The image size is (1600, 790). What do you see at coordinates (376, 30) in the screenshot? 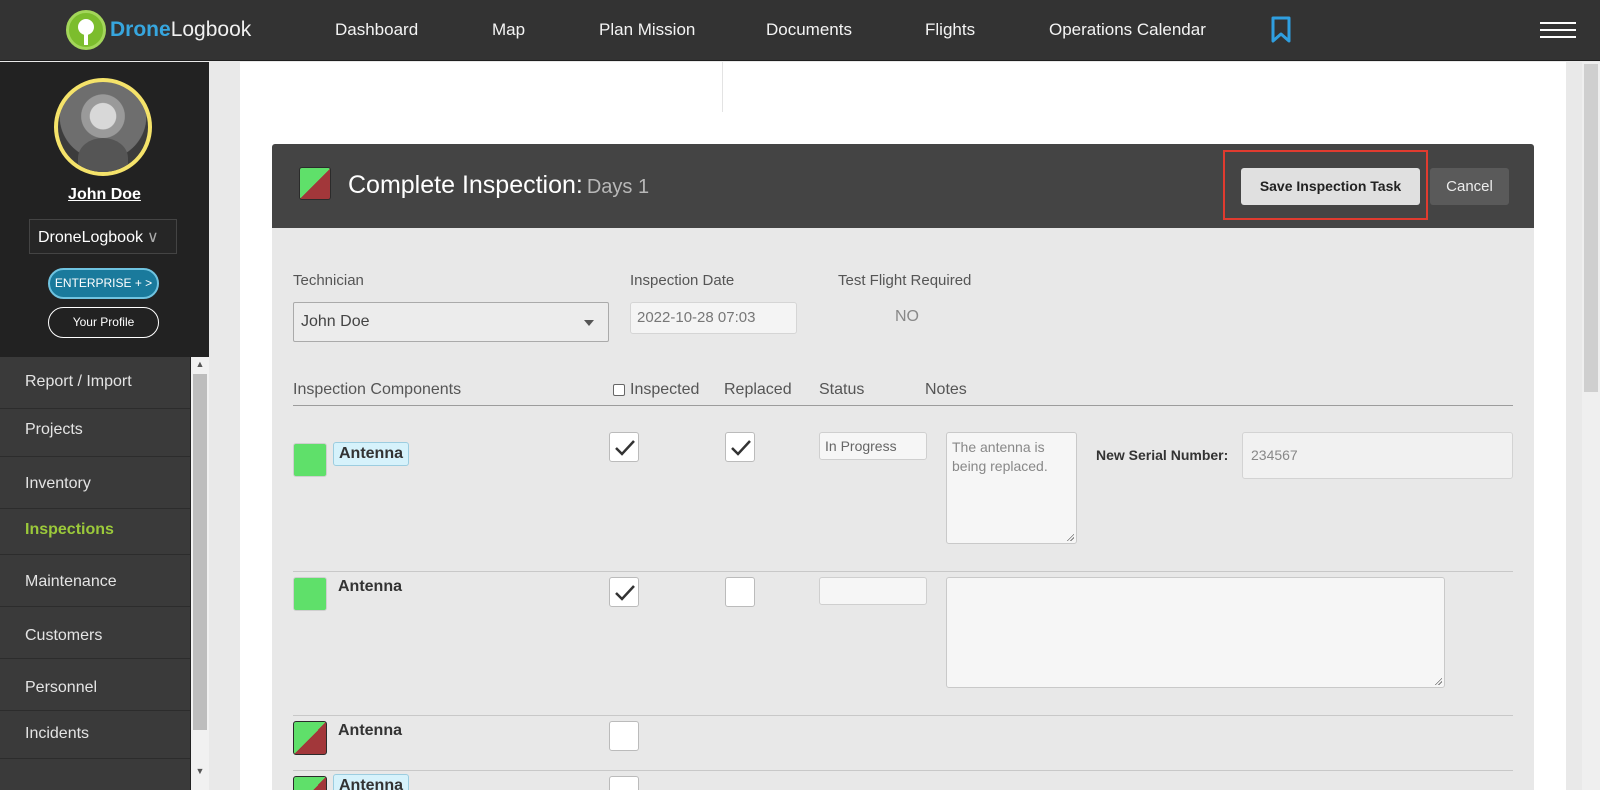
I see `nav-dashboard: Dashboard` at bounding box center [376, 30].